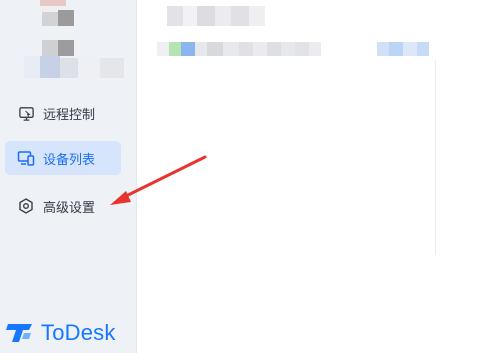  What do you see at coordinates (78, 332) in the screenshot?
I see `brand-name: ToDesk` at bounding box center [78, 332].